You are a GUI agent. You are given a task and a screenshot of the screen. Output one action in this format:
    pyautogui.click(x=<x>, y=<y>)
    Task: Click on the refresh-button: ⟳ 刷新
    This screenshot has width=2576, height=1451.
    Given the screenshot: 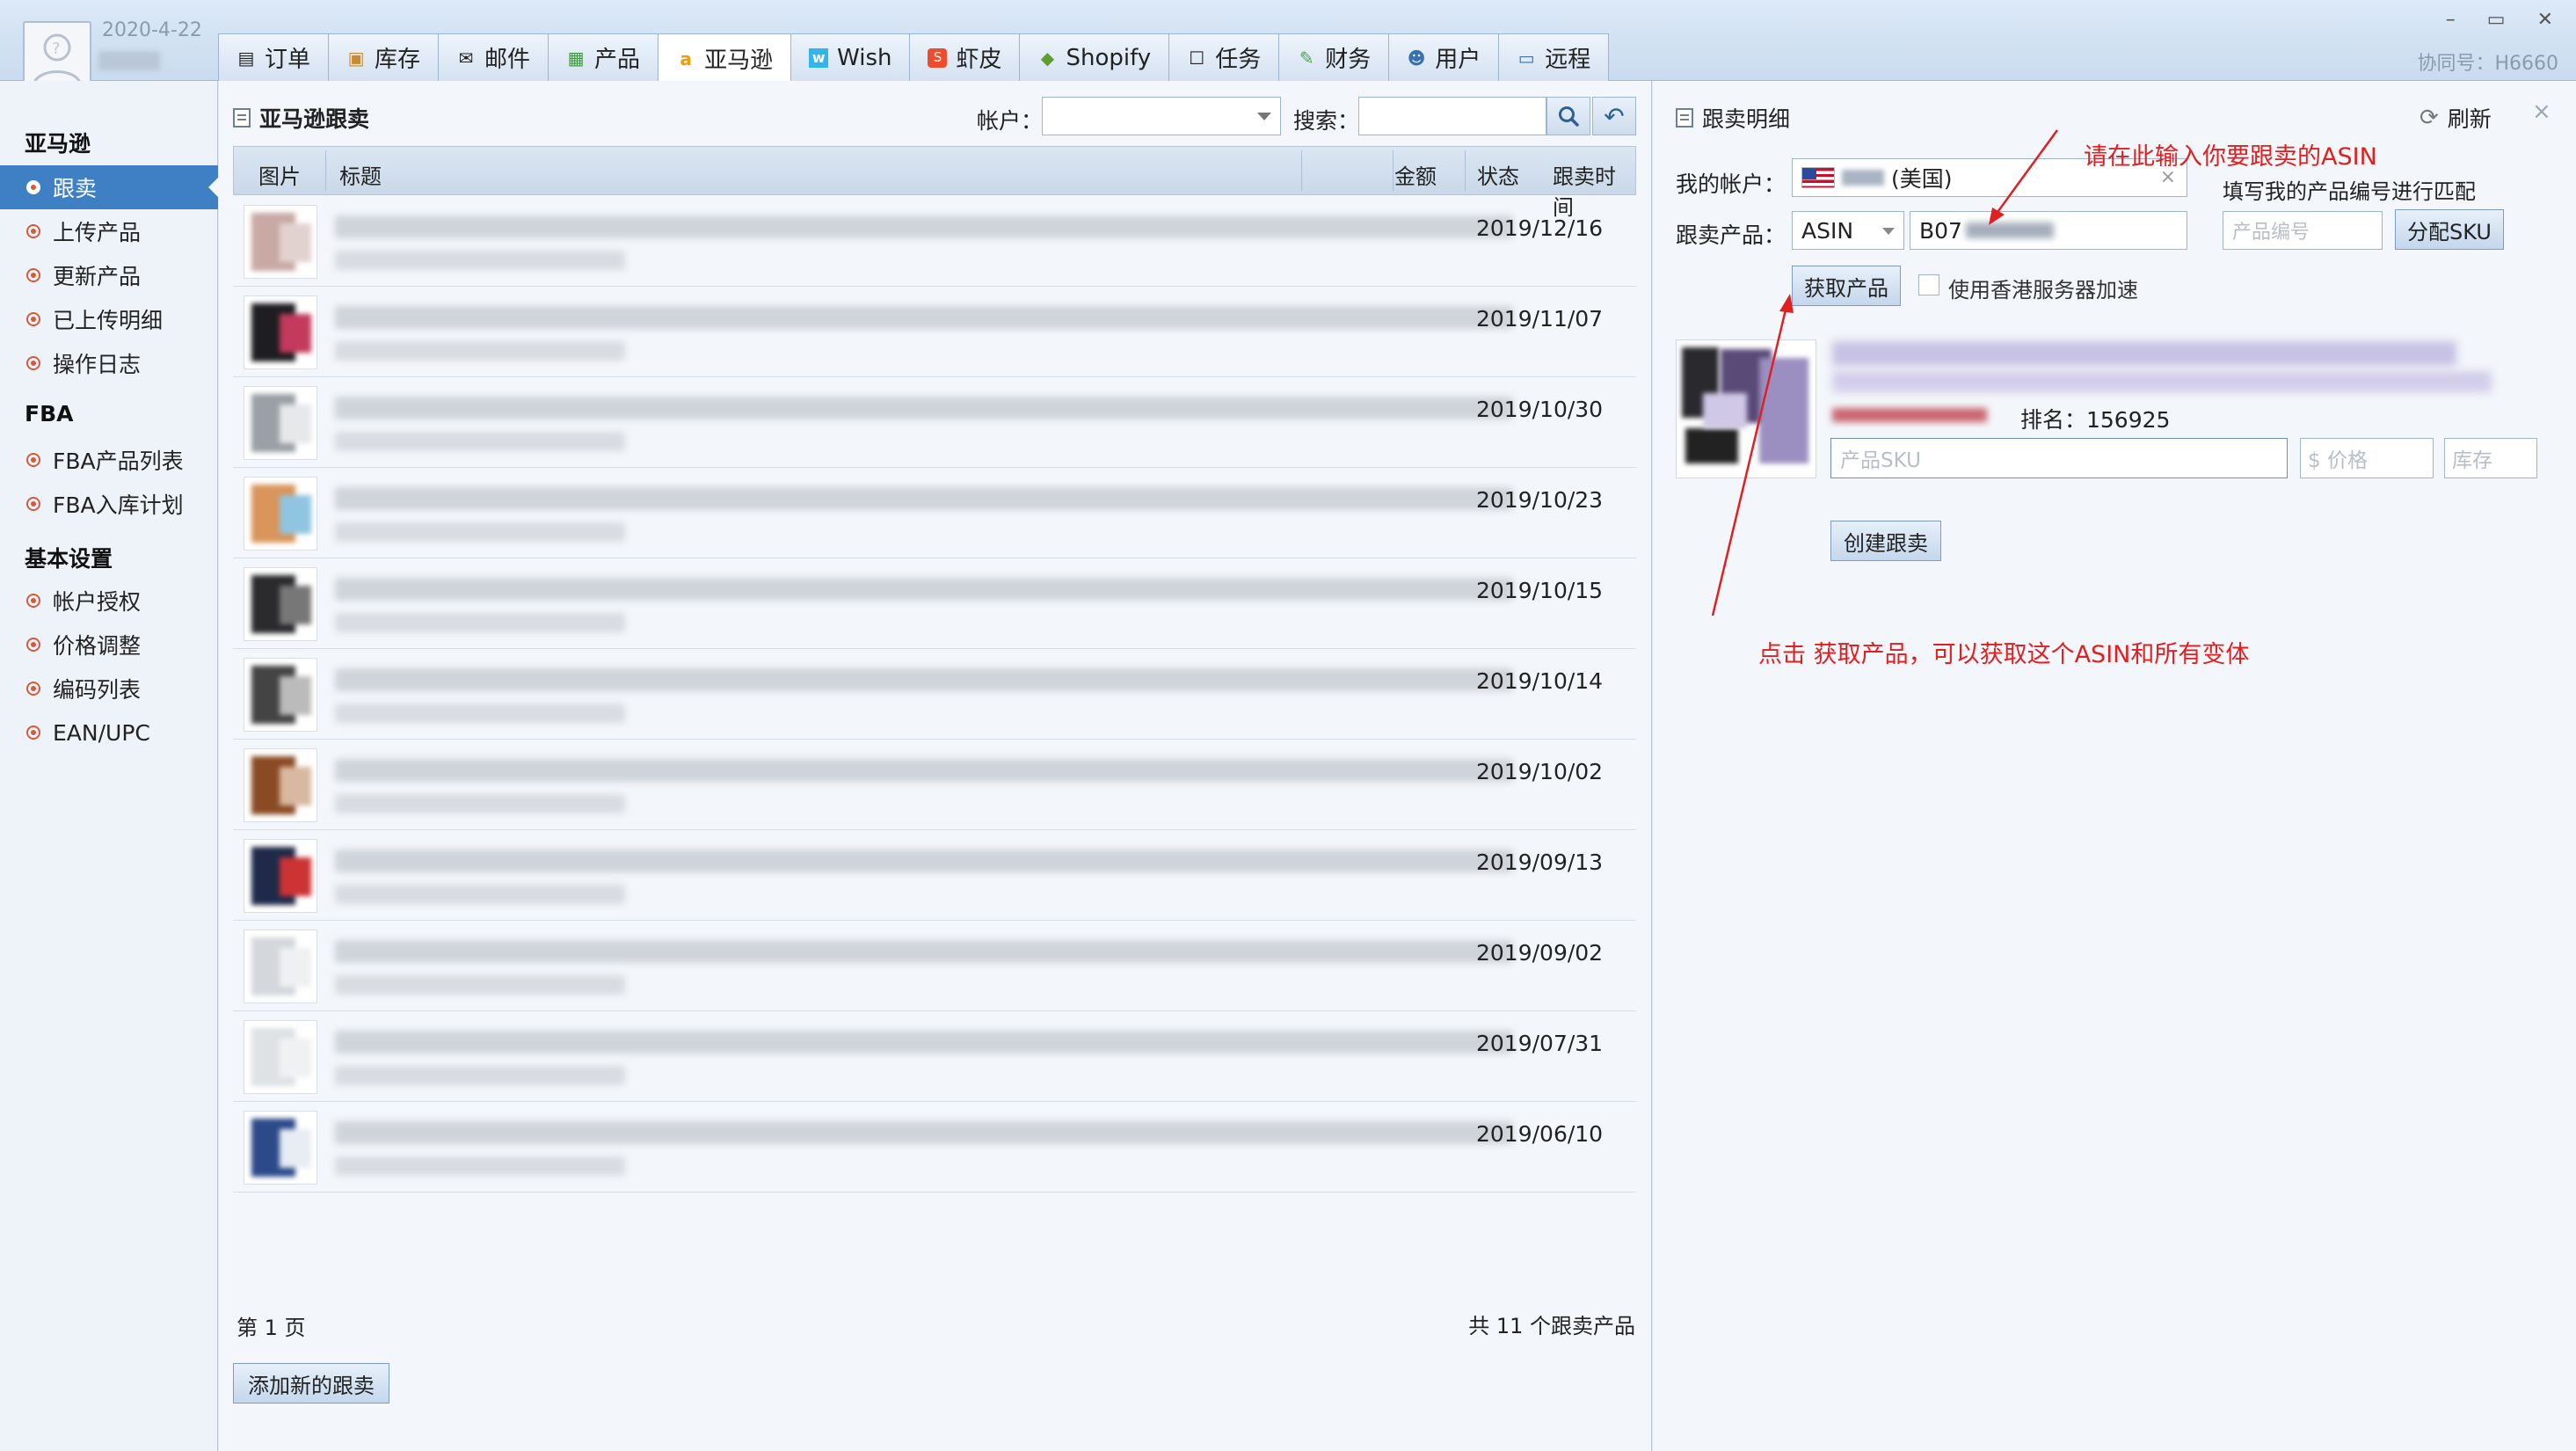 What is the action you would take?
    pyautogui.click(x=2456, y=118)
    